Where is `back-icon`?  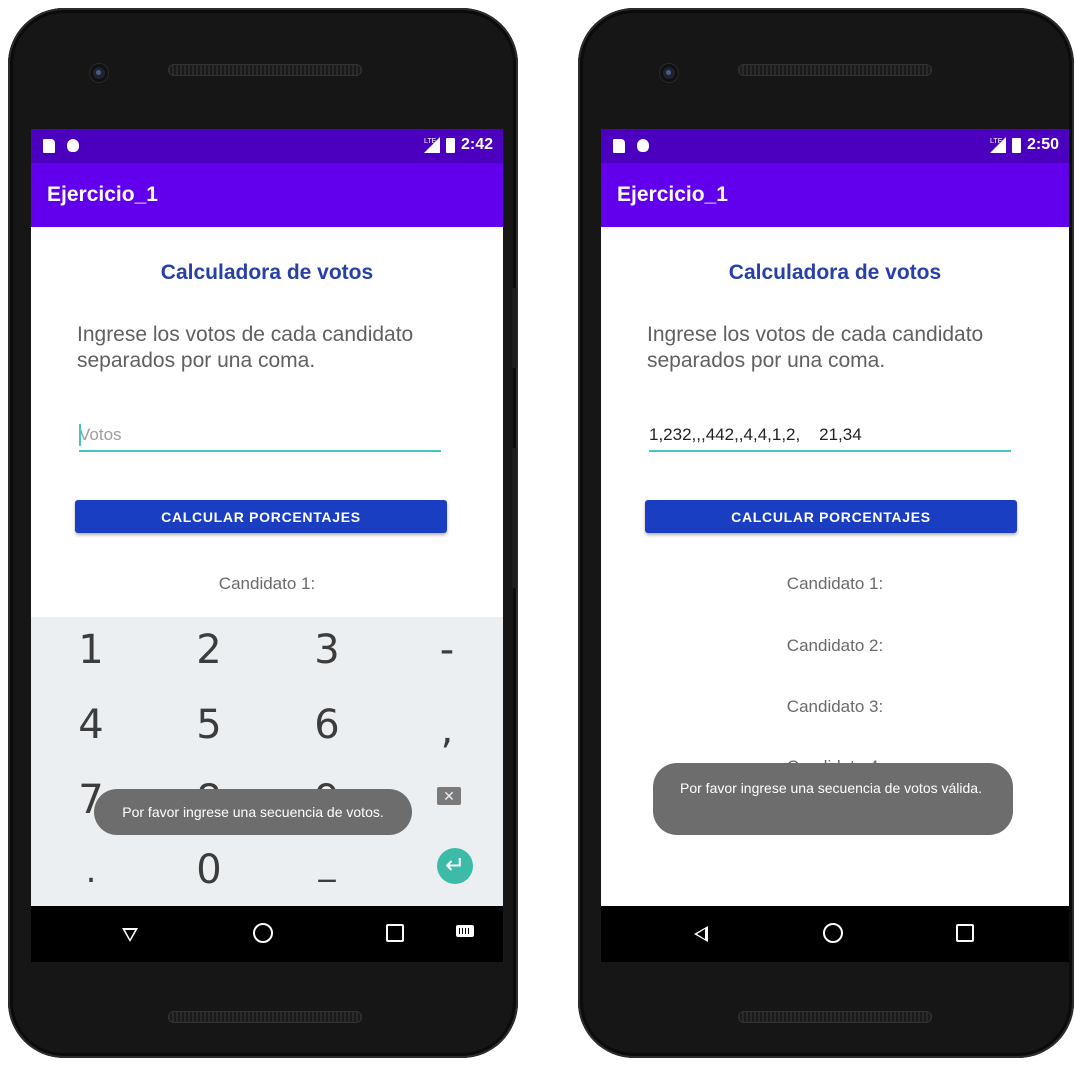
back-icon is located at coordinates (701, 934).